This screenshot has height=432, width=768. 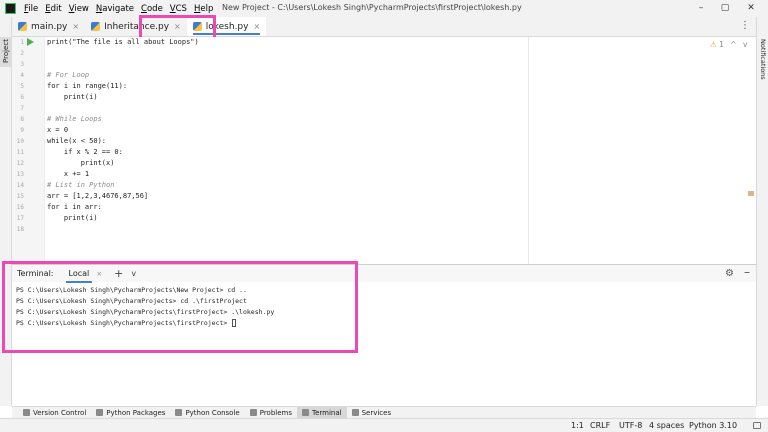 I want to click on tool-label: Version Control, so click(x=60, y=412).